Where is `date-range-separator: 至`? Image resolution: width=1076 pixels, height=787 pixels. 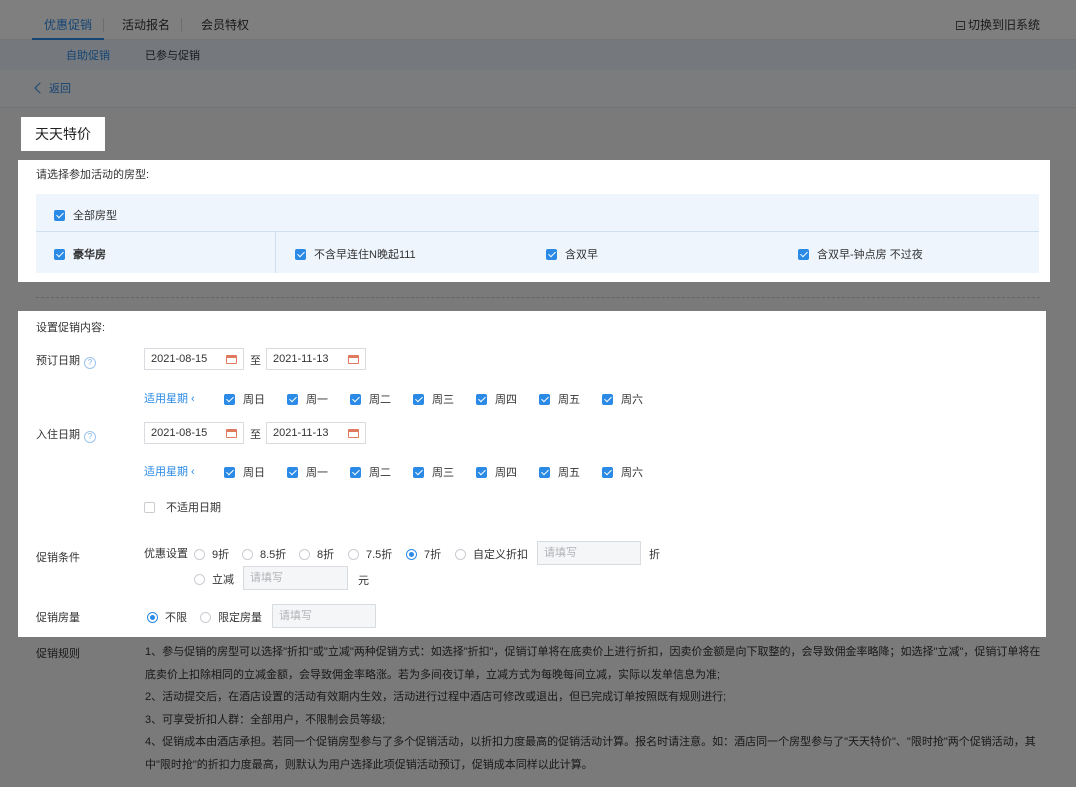
date-range-separator: 至 is located at coordinates (255, 435).